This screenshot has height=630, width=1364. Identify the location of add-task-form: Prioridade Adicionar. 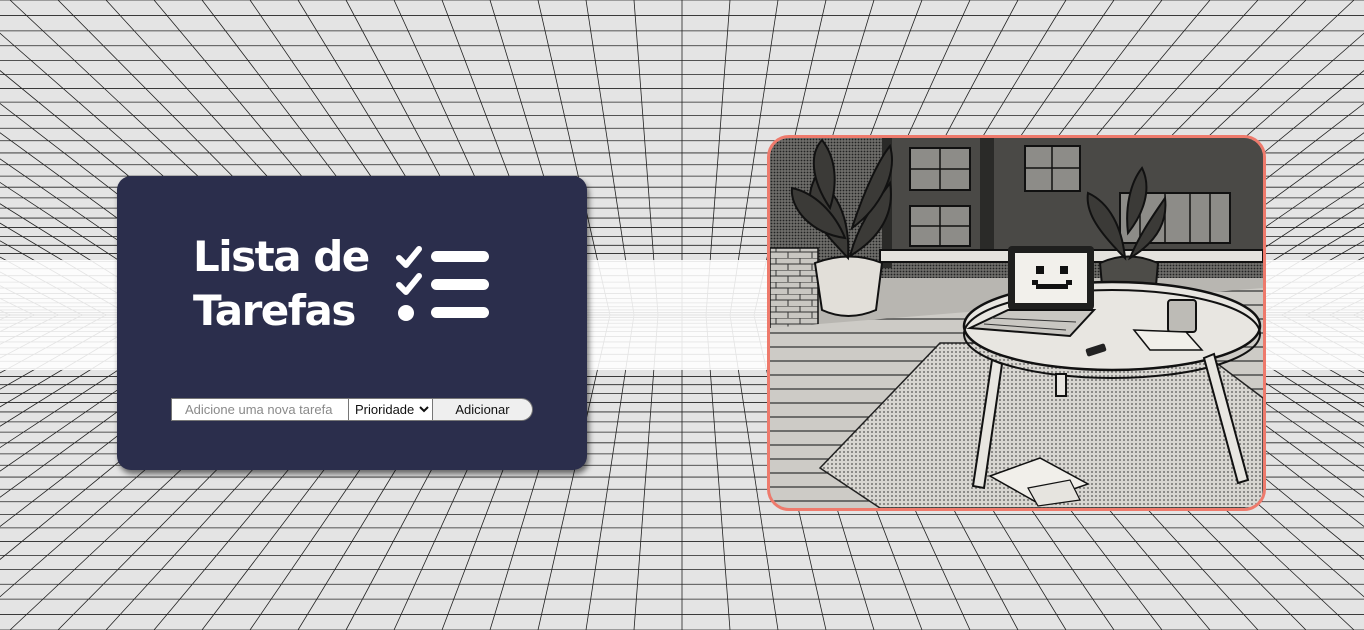
(352, 409).